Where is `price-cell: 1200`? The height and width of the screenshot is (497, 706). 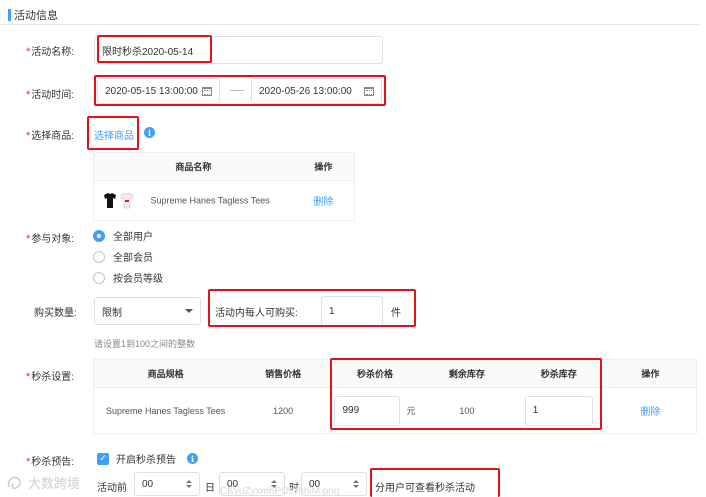
price-cell: 1200 is located at coordinates (283, 410).